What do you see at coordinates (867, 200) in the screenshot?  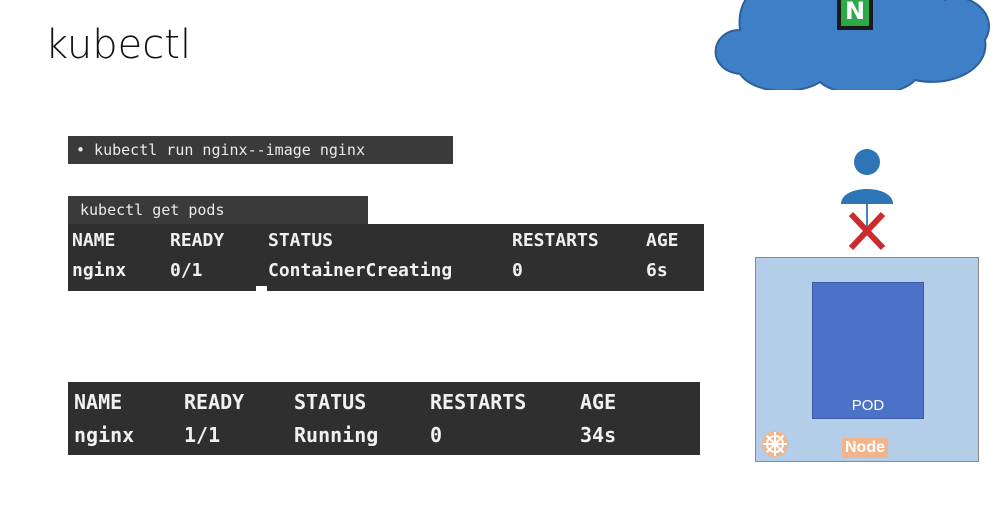 I see `user-icon` at bounding box center [867, 200].